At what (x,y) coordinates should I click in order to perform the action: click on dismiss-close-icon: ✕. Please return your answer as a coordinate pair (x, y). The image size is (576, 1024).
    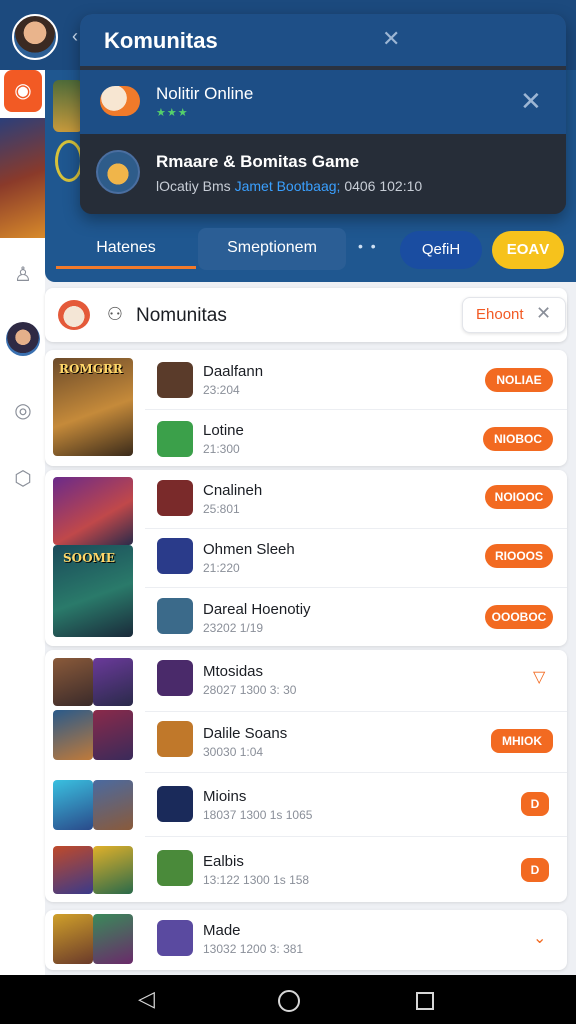
    Looking at the image, I should click on (531, 101).